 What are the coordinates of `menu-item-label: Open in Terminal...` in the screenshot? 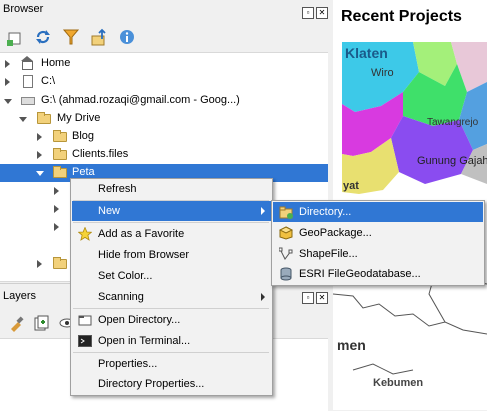 It's located at (144, 341).